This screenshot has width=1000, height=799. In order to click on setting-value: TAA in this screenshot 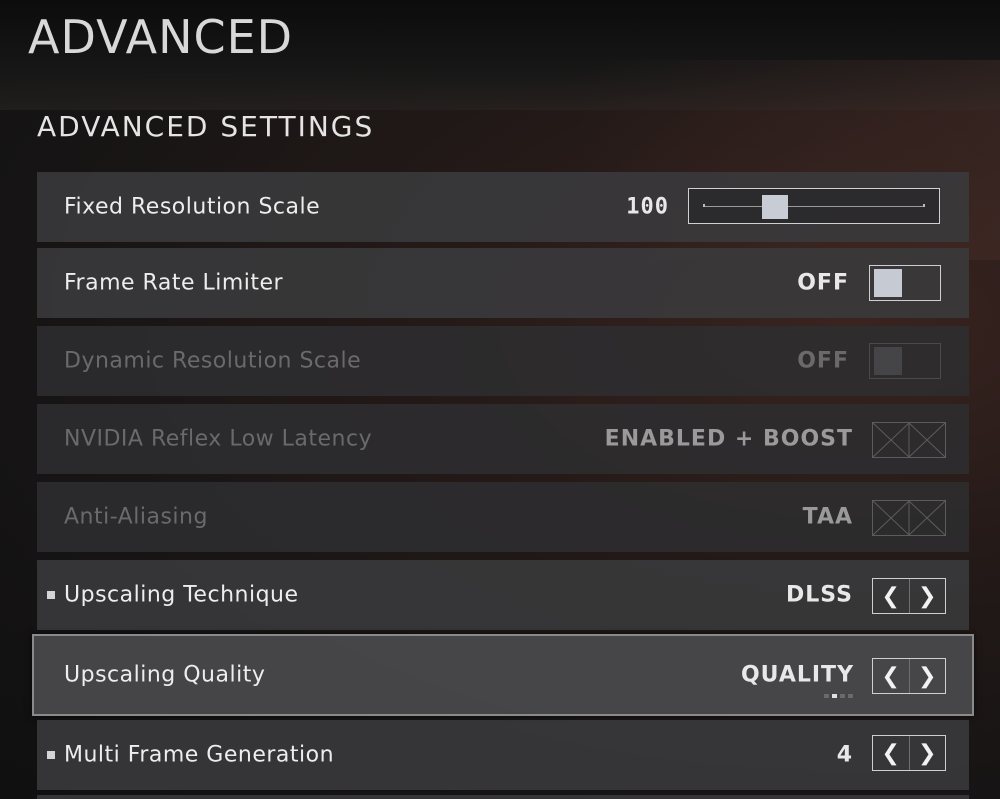, I will do `click(827, 517)`.